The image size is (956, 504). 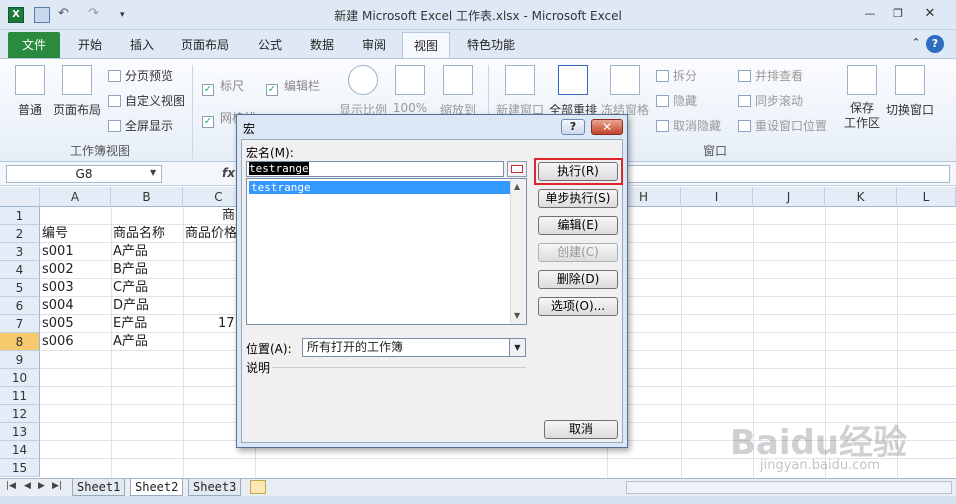 What do you see at coordinates (223, 86) in the screenshot?
I see `ruler-checkbox: ✓ 标尺` at bounding box center [223, 86].